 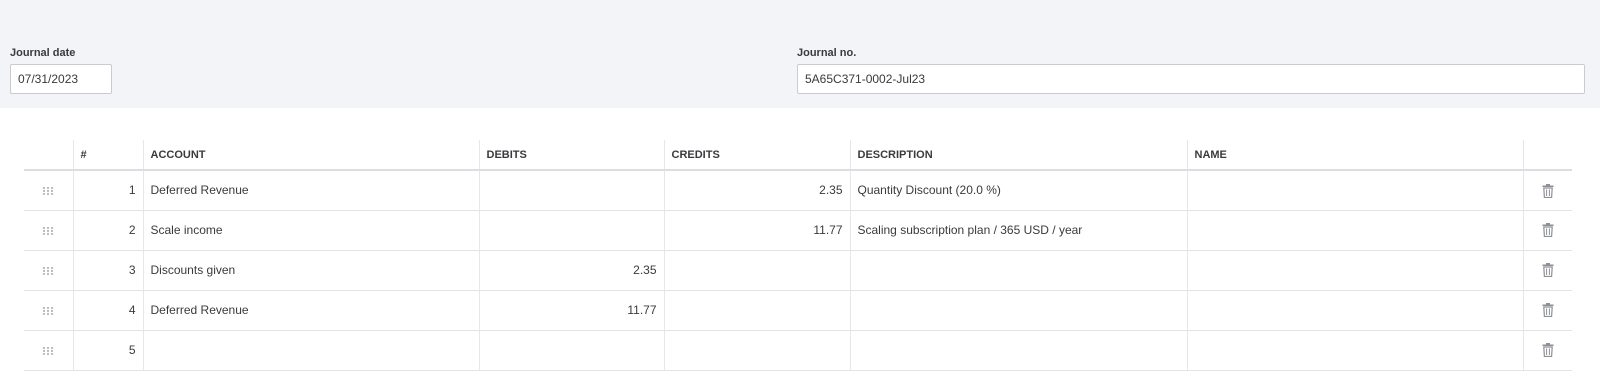 I want to click on actions-column-header, so click(x=1547, y=155).